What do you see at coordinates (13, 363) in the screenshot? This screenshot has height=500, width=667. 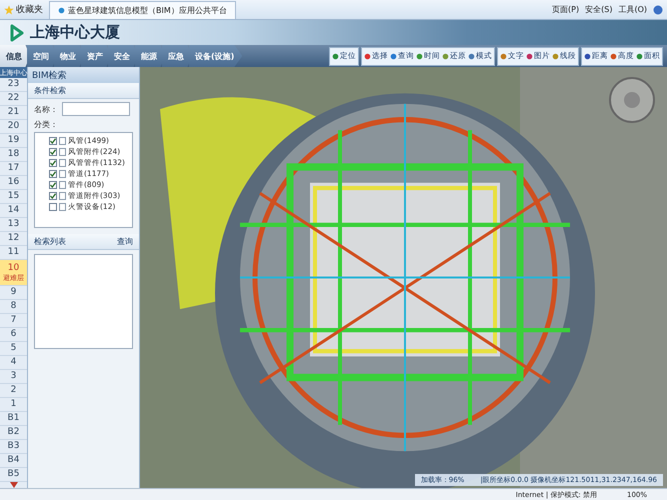 I see `floor-item: 4` at bounding box center [13, 363].